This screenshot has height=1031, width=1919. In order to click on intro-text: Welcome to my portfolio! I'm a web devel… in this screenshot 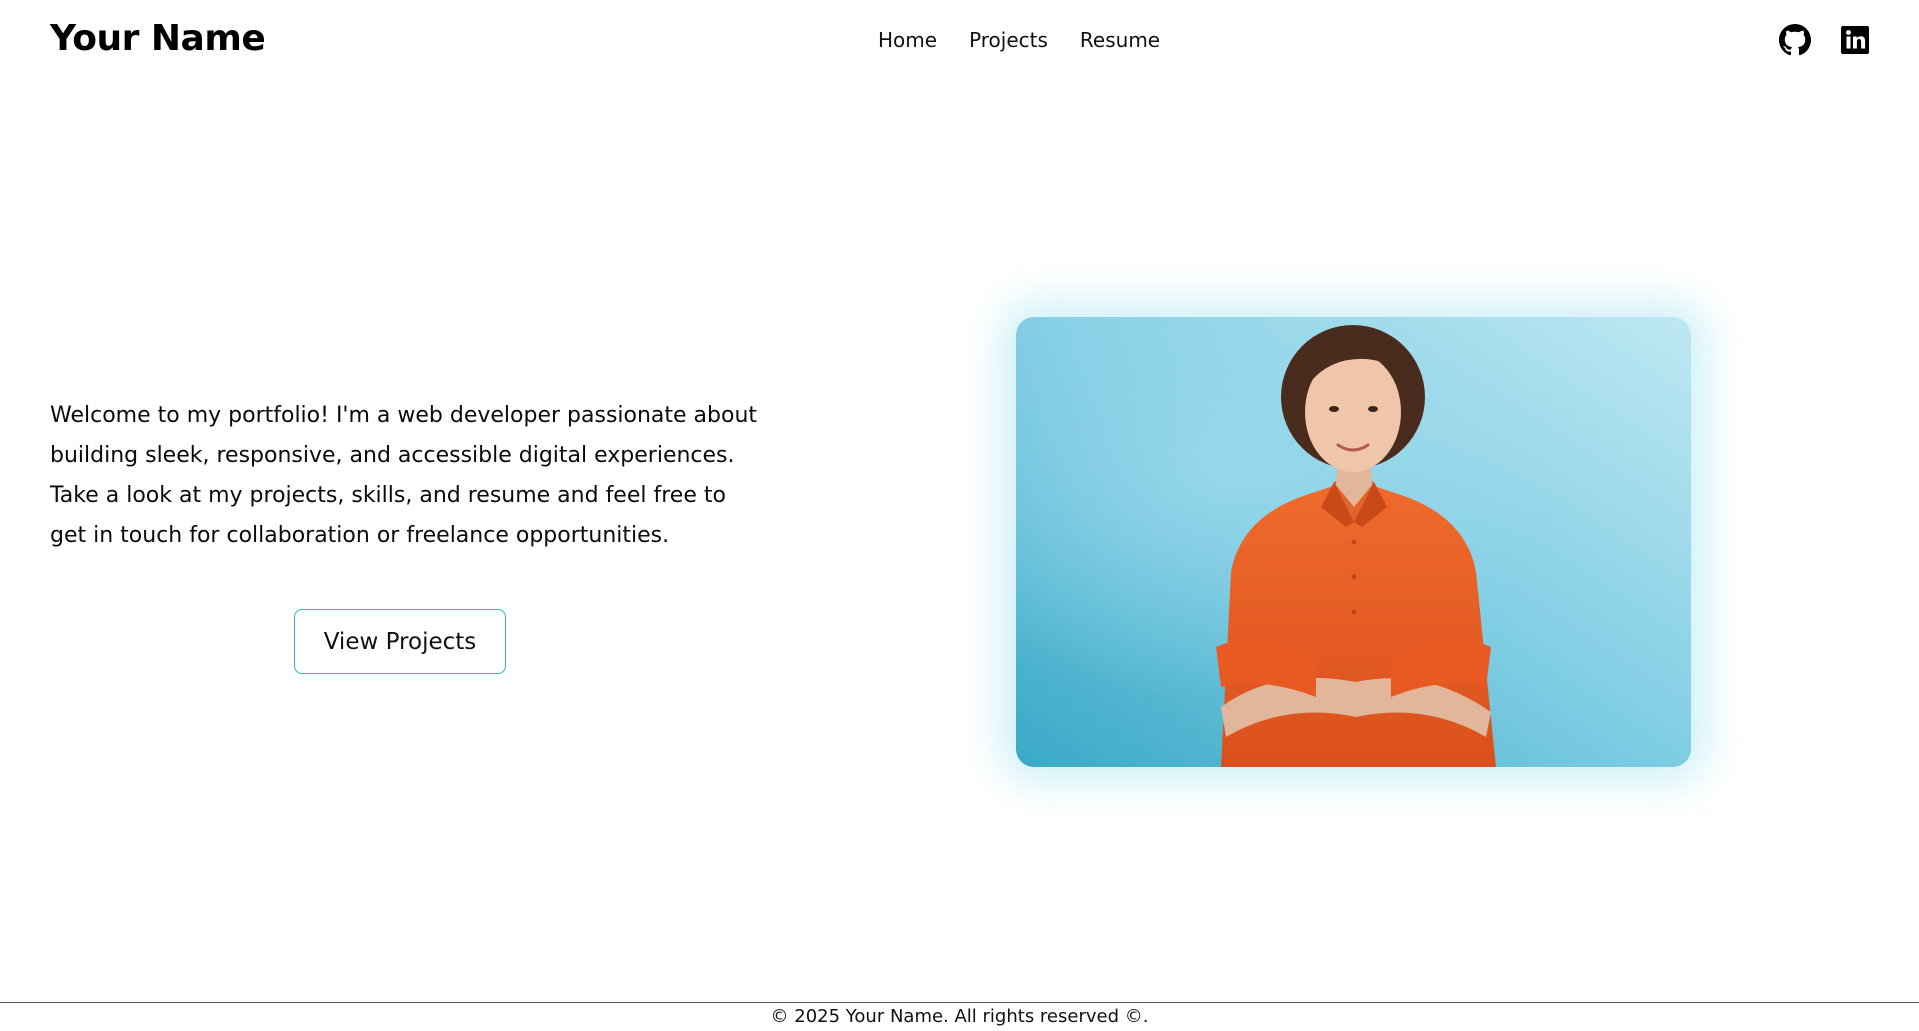, I will do `click(404, 475)`.